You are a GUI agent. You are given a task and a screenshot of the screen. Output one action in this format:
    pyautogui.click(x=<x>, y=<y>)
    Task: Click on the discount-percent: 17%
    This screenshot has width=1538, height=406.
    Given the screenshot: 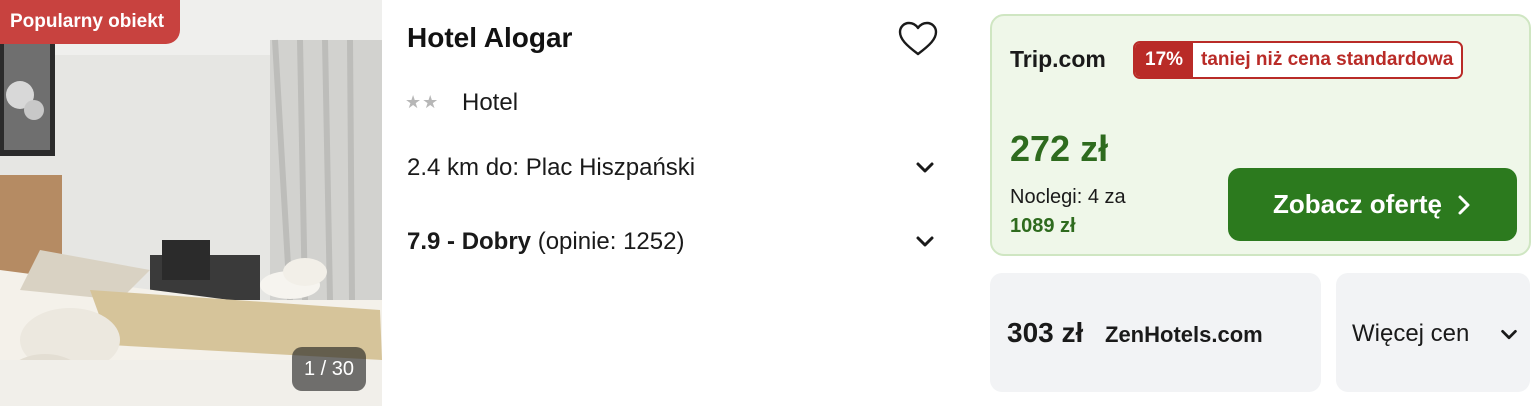 What is the action you would take?
    pyautogui.click(x=1164, y=60)
    